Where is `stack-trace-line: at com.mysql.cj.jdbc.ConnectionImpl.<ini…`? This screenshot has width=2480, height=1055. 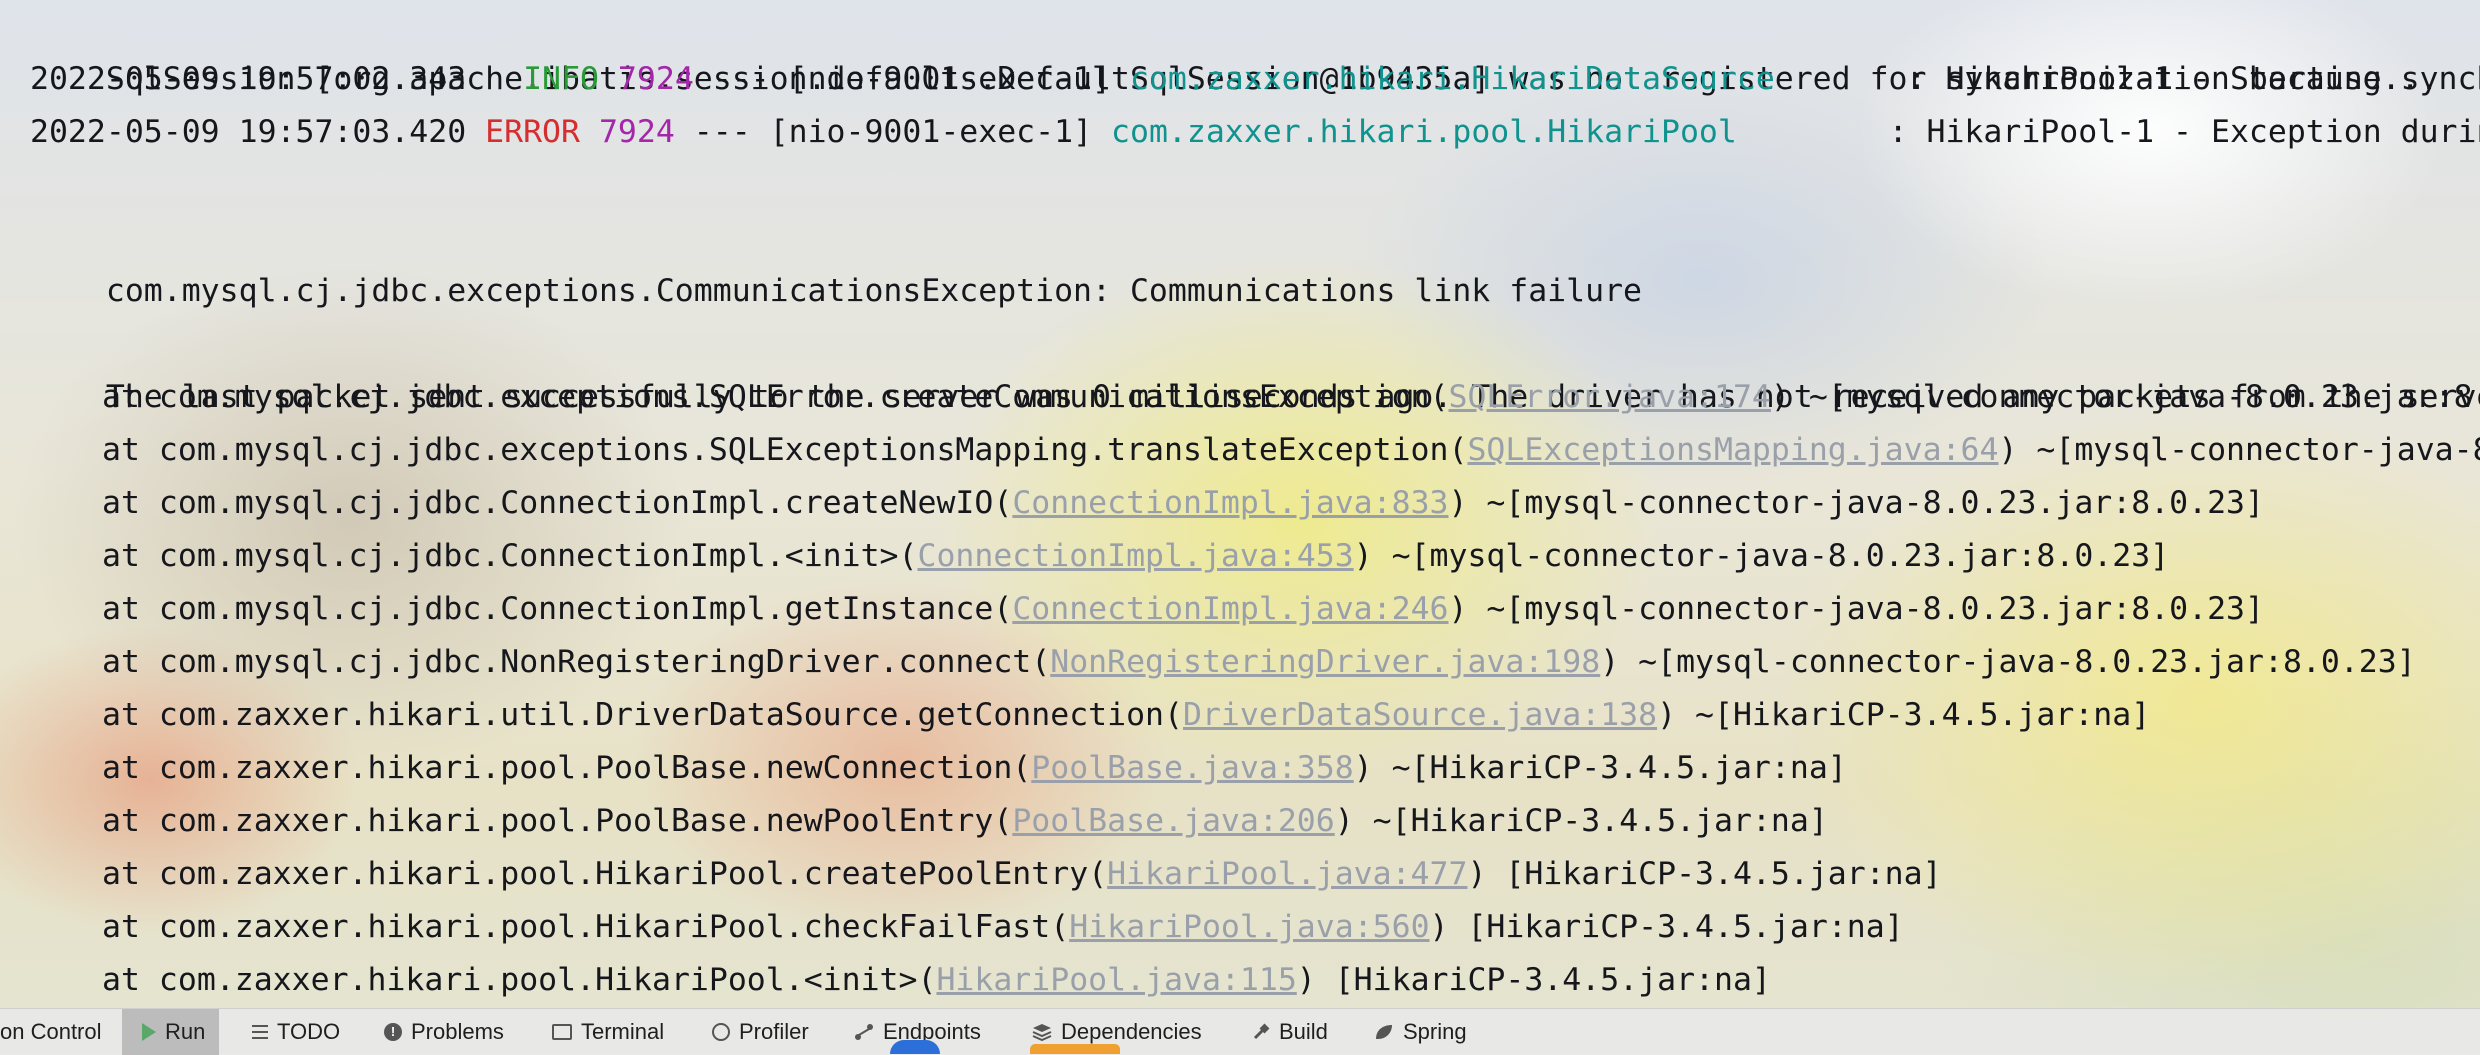
stack-trace-line: at com.mysql.cj.jdbc.ConnectionImpl.<ini… is located at coordinates (1136, 556).